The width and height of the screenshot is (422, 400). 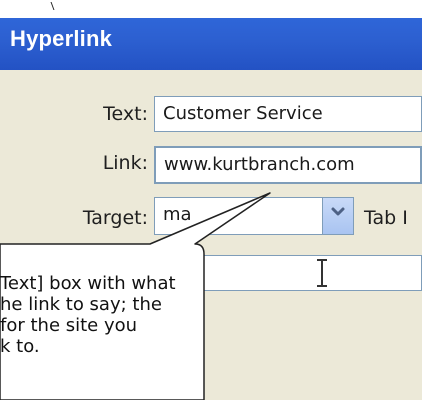 What do you see at coordinates (20, 346) in the screenshot?
I see `callout-line: k to.` at bounding box center [20, 346].